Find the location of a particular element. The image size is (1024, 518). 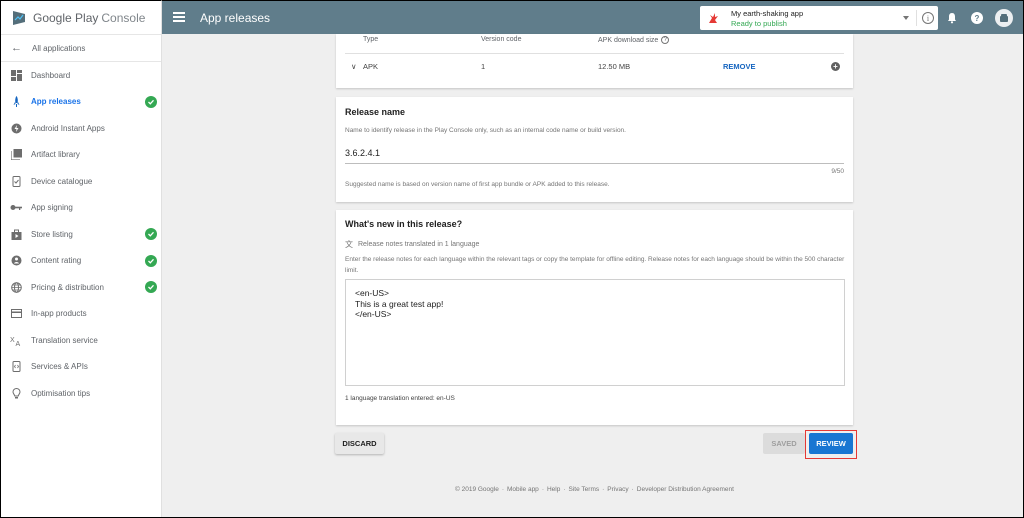

sidebar-item-optimisation-tips: Optimisation tips is located at coordinates (81, 393).